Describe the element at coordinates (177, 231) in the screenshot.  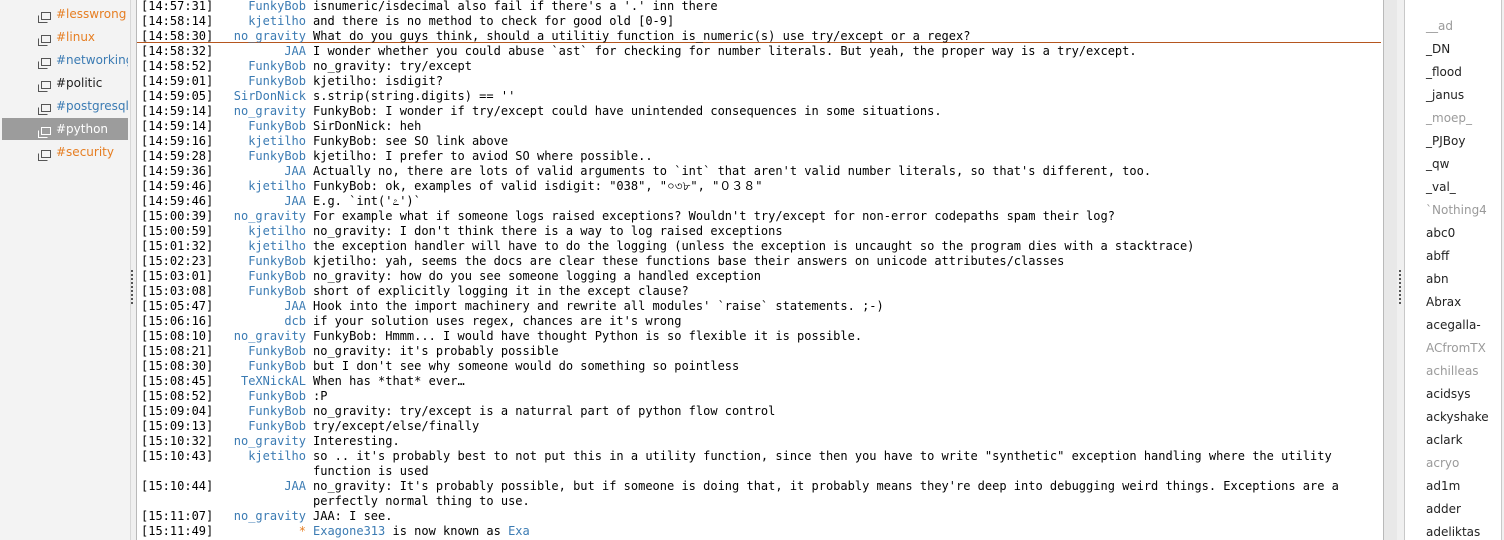
I see `message-timestamp: [15:00:59]` at that location.